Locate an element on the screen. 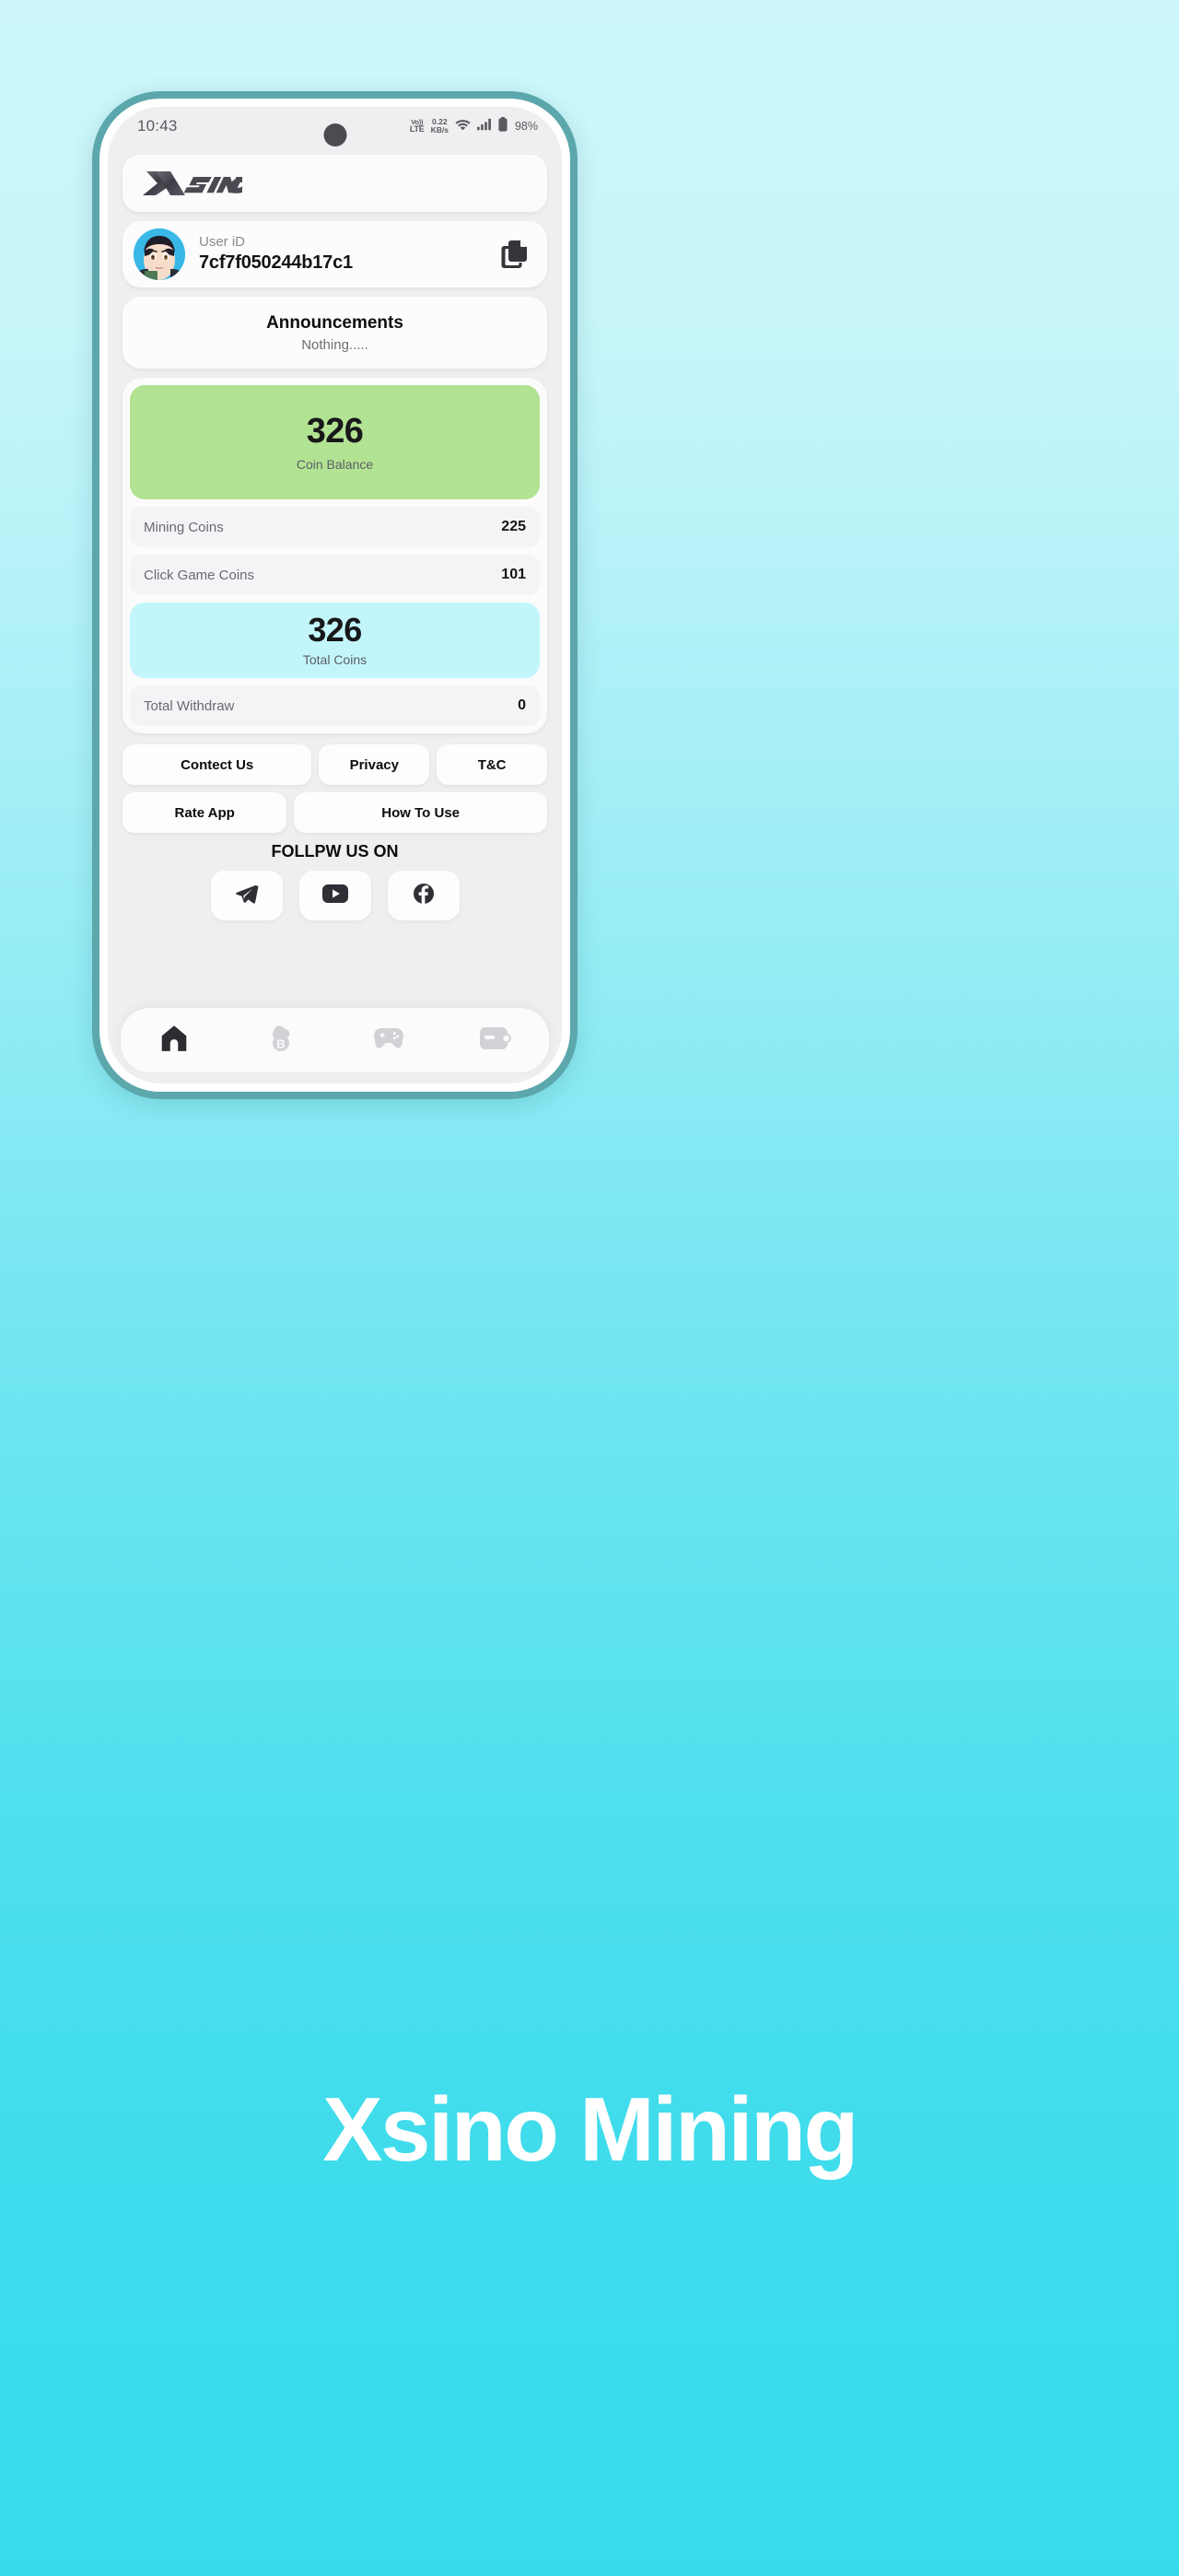  avatar is located at coordinates (159, 254).